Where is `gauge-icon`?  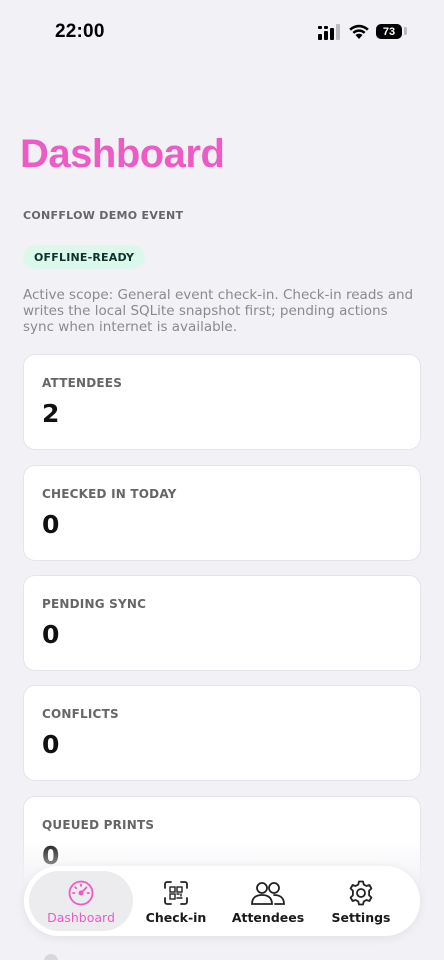 gauge-icon is located at coordinates (81, 892).